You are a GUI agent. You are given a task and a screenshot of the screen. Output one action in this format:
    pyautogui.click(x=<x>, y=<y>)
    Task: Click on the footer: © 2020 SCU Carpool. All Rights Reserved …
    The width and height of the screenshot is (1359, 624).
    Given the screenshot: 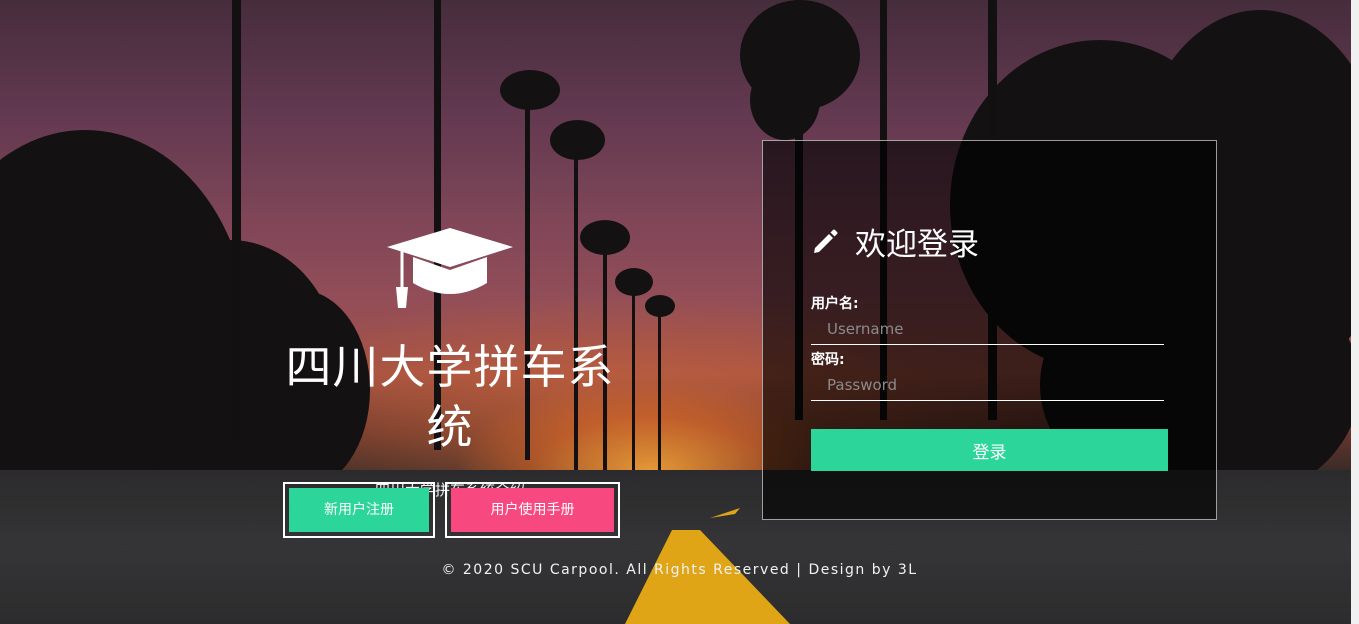 What is the action you would take?
    pyautogui.click(x=679, y=570)
    